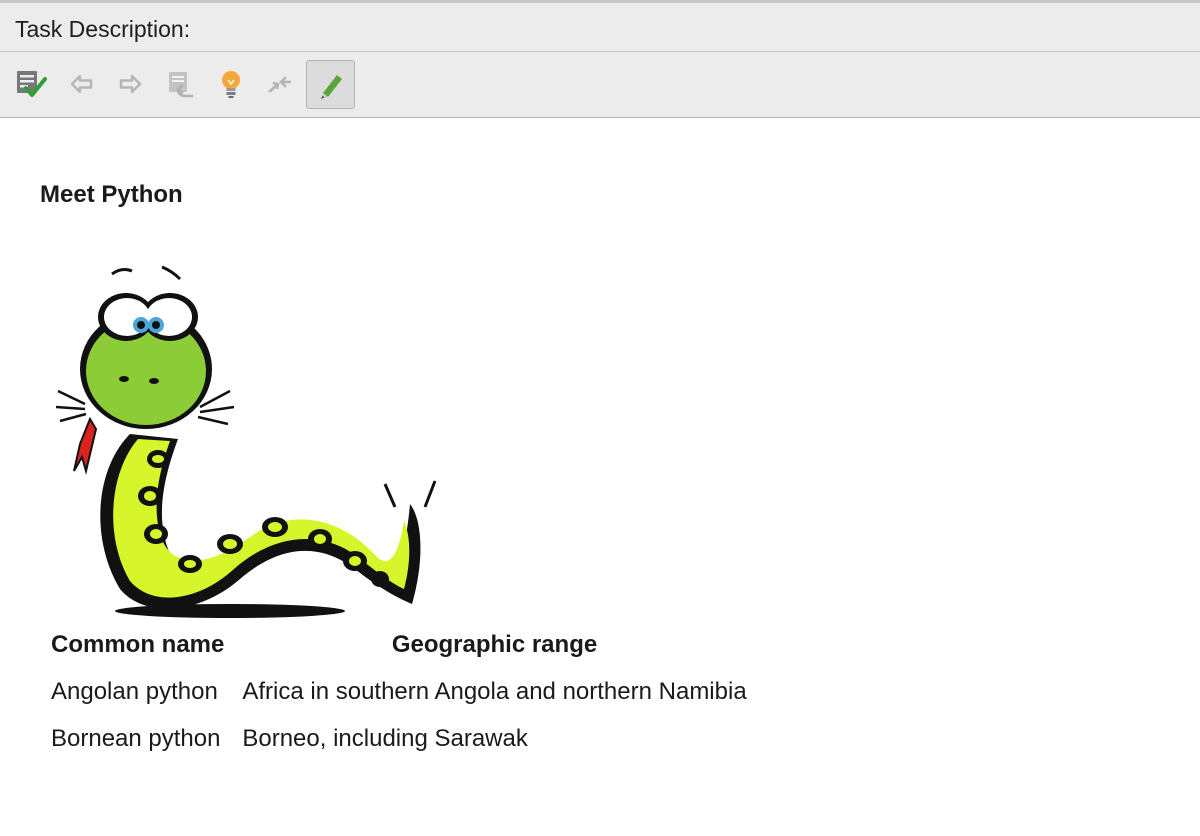  Describe the element at coordinates (246, 441) in the screenshot. I see `python-snake-image` at that location.